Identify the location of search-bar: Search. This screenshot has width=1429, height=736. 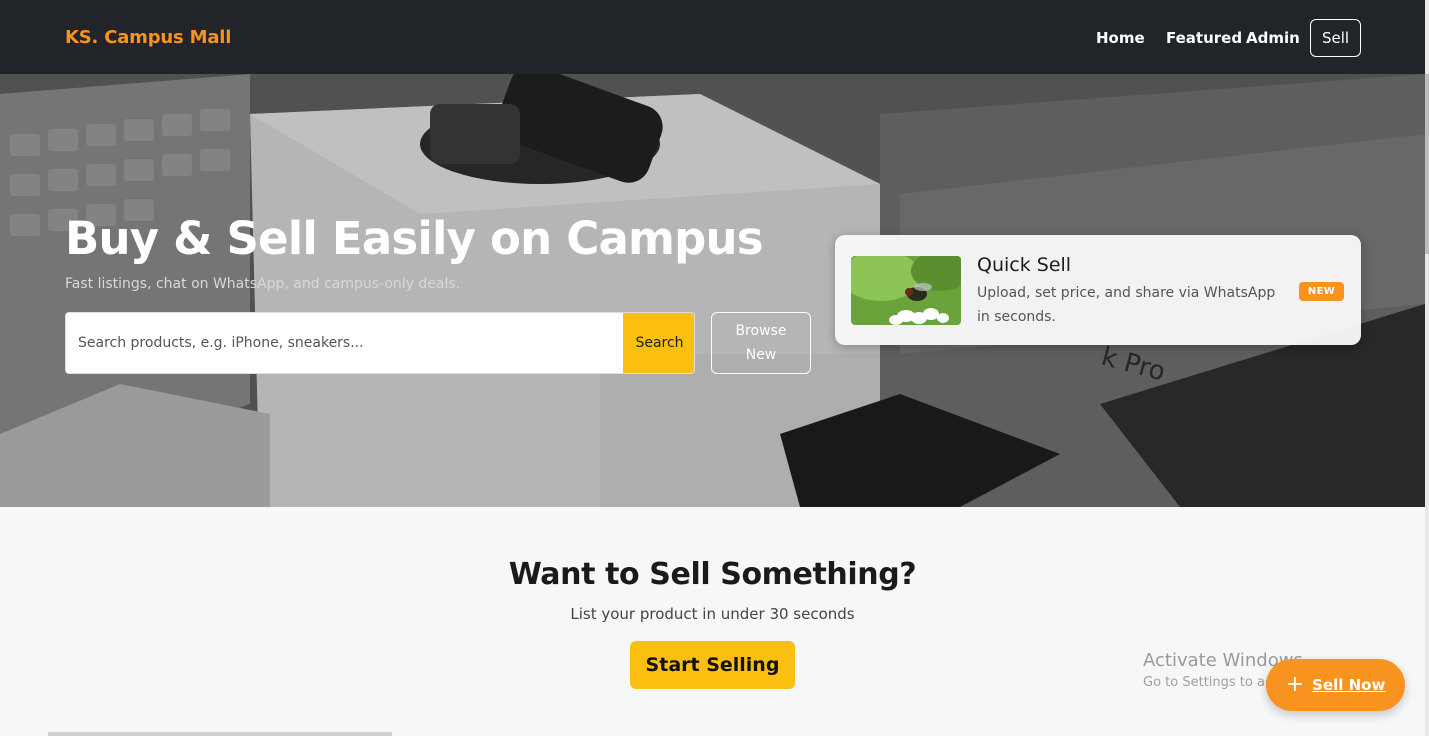
(380, 343).